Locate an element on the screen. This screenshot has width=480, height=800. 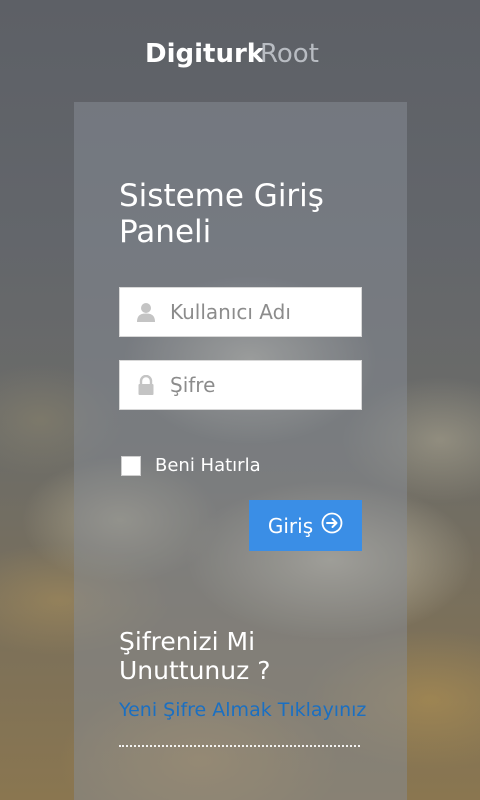
password-field is located at coordinates (240, 385).